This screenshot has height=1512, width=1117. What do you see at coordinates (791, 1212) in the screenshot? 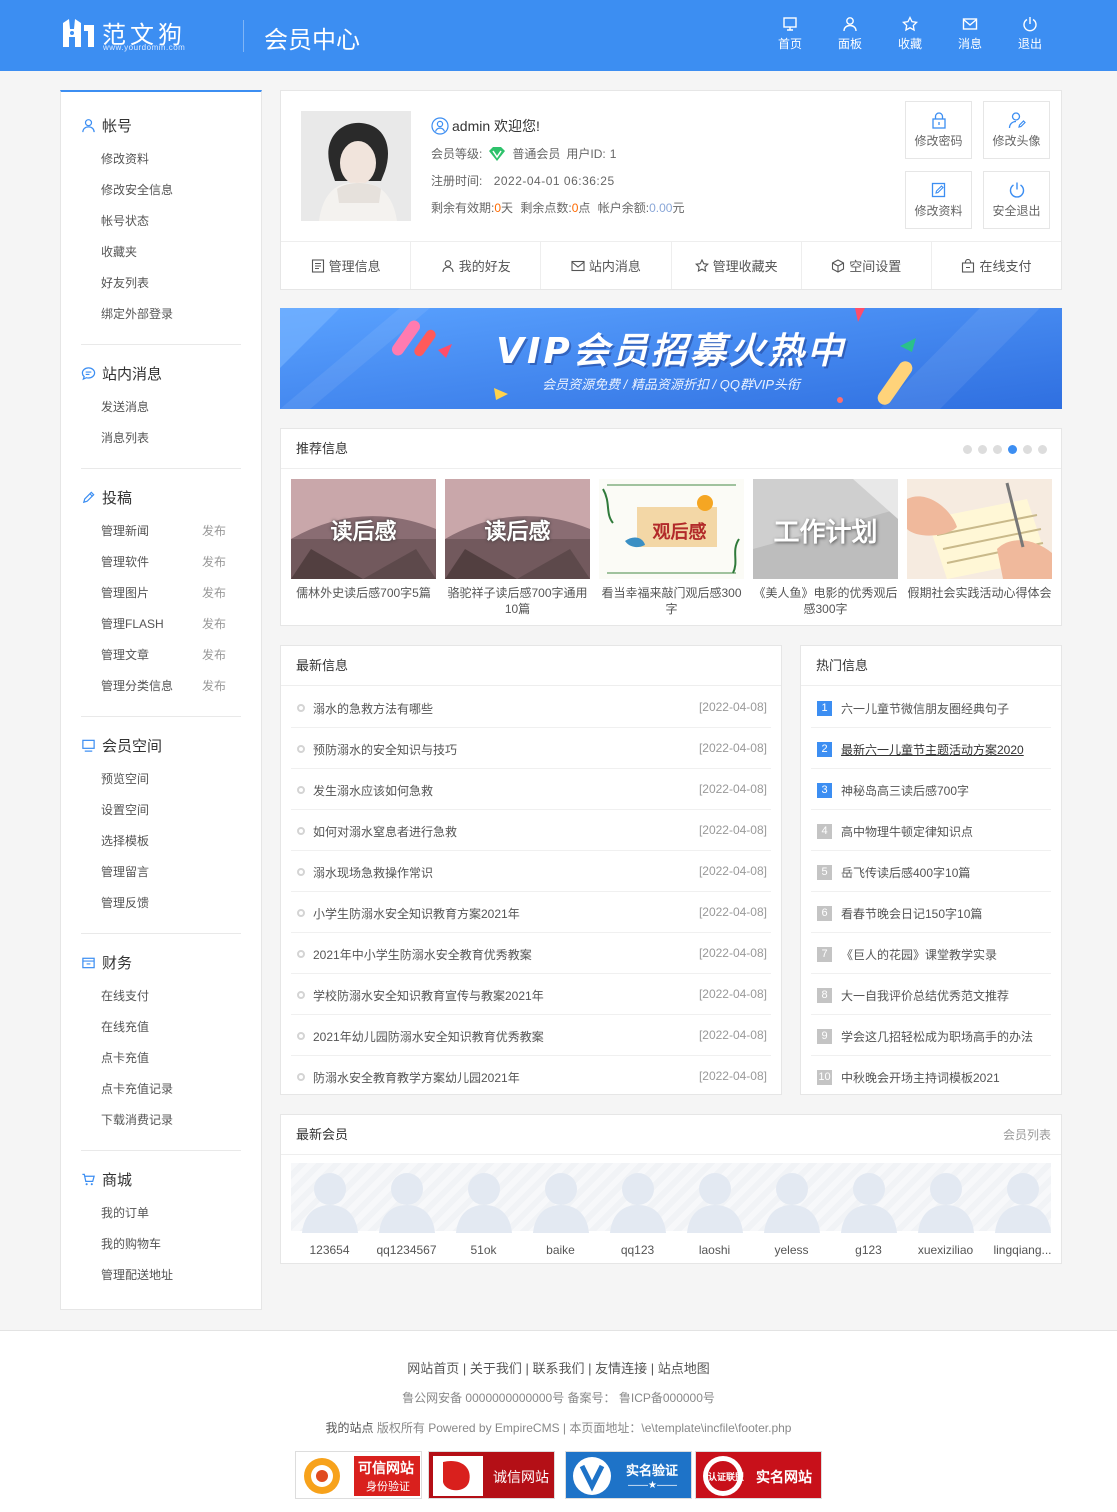
I see `member-card: yeless` at bounding box center [791, 1212].